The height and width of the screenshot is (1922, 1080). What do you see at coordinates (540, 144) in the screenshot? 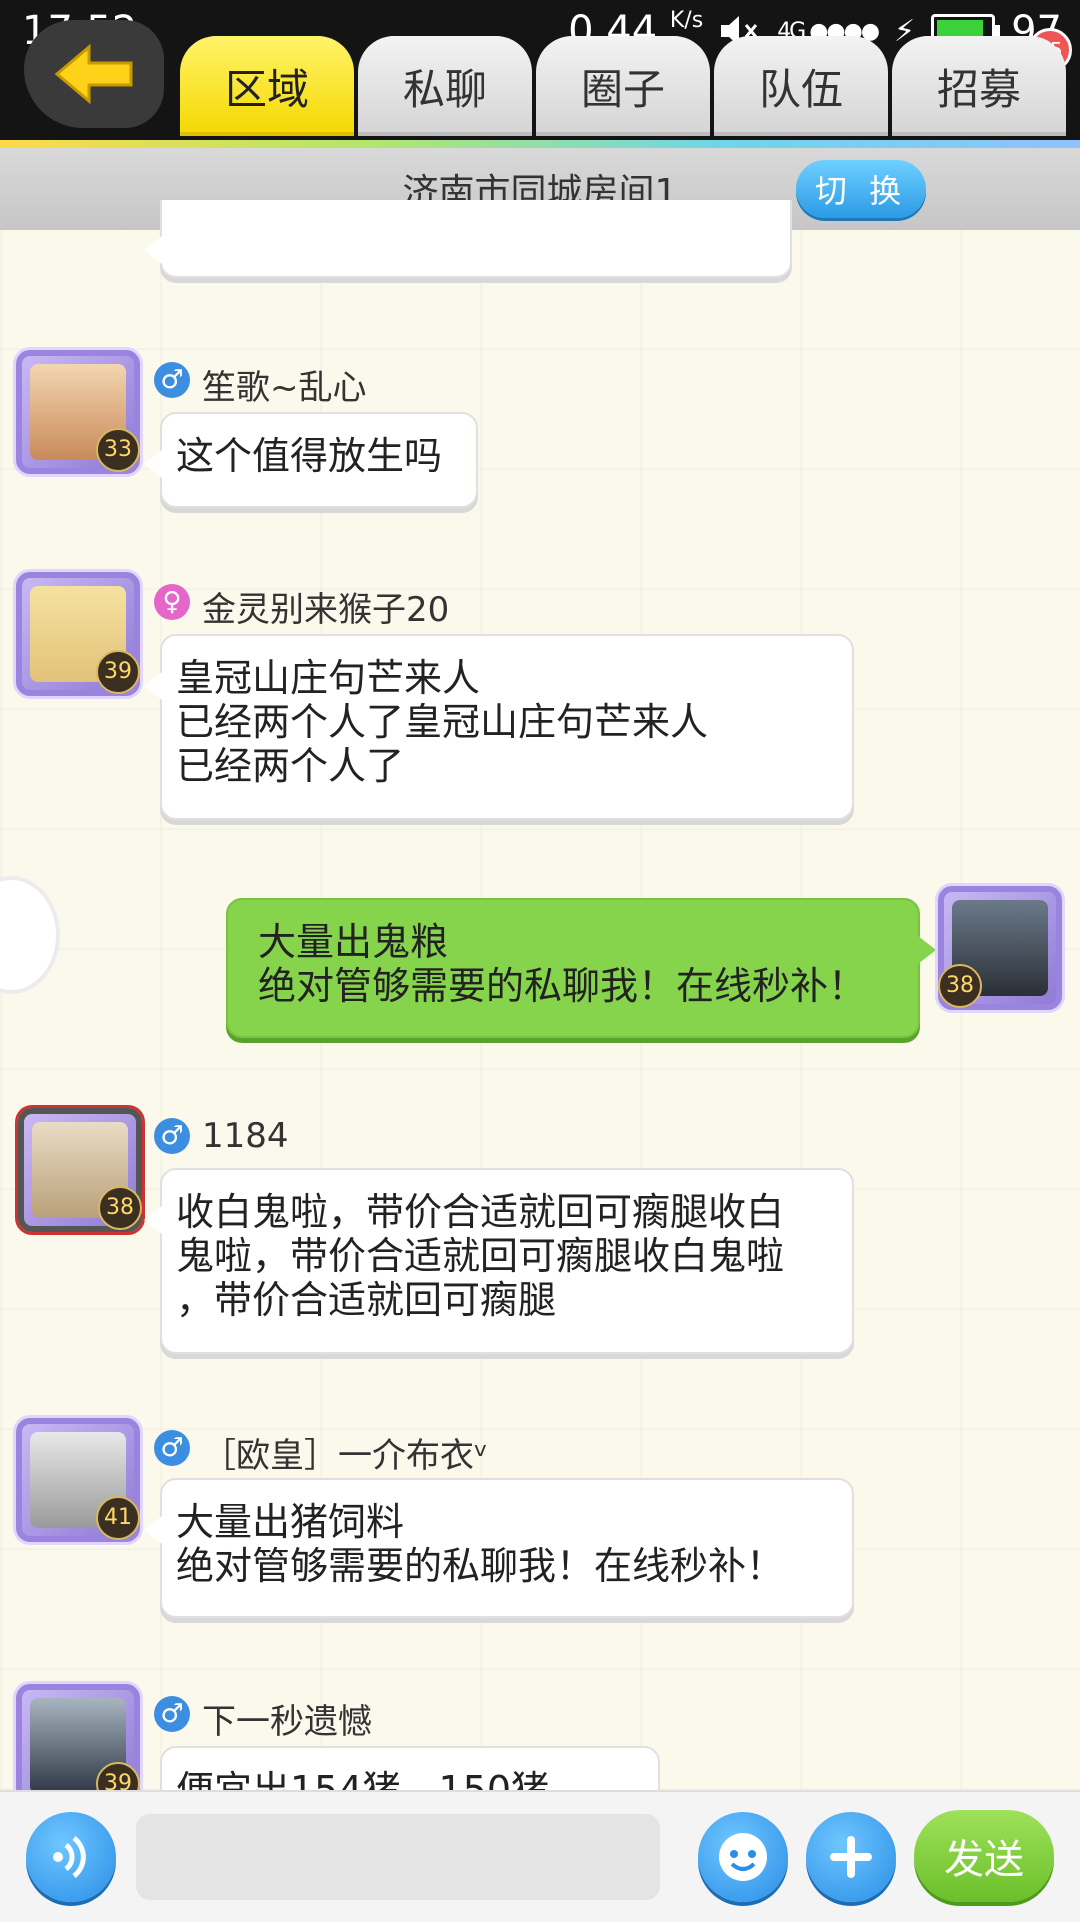
I see `header-divider` at bounding box center [540, 144].